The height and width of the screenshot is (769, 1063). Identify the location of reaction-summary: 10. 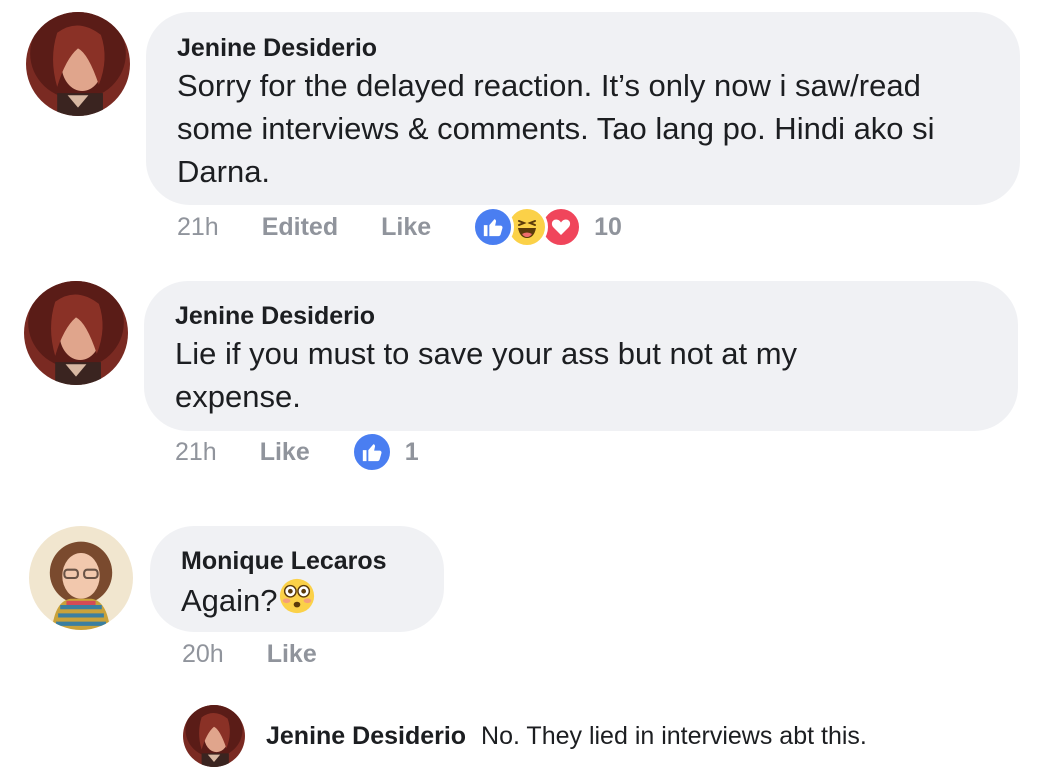
(547, 227).